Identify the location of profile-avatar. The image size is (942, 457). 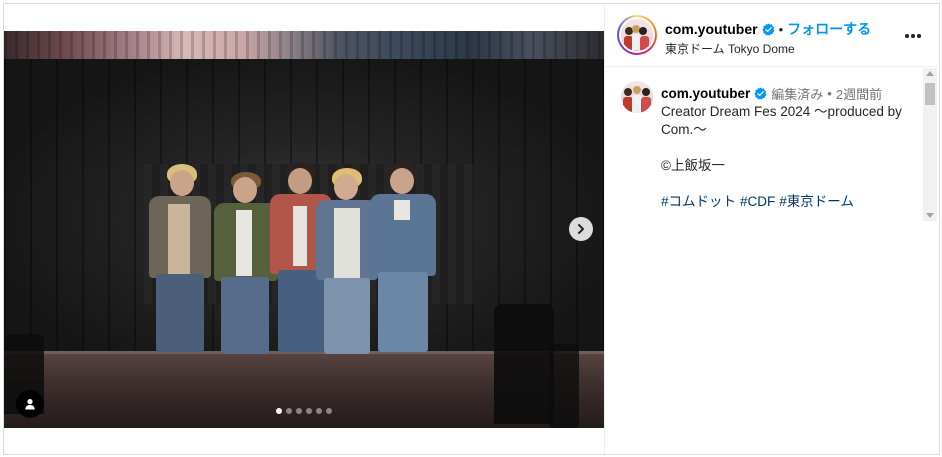
(637, 35).